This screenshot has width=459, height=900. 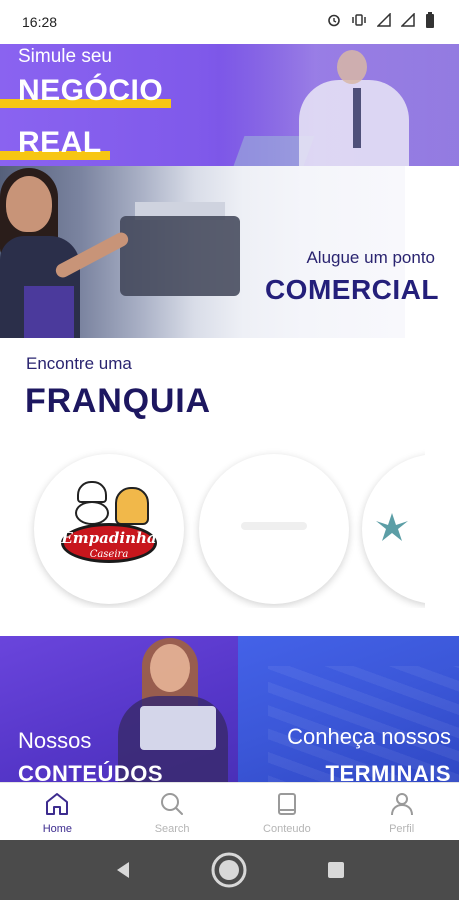 I want to click on head-graphic, so click(x=352, y=67).